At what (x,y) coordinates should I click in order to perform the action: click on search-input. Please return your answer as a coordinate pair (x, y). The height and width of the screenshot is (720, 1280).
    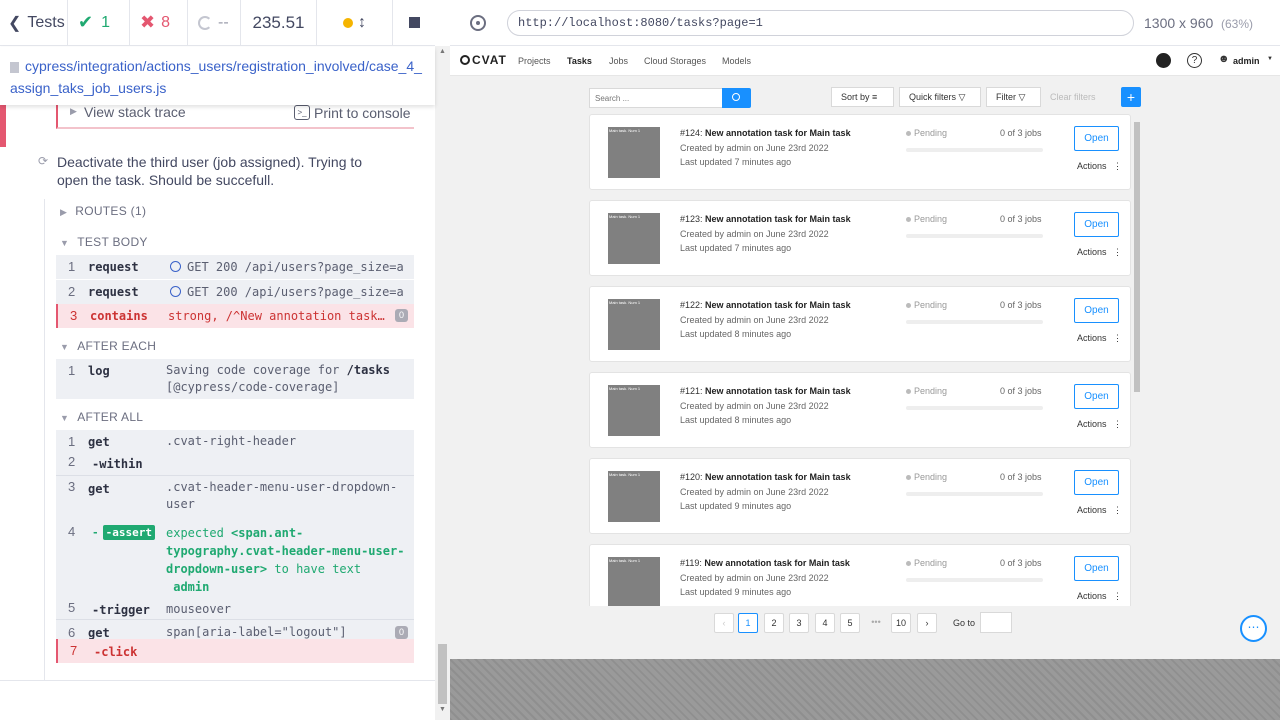
    Looking at the image, I should click on (656, 98).